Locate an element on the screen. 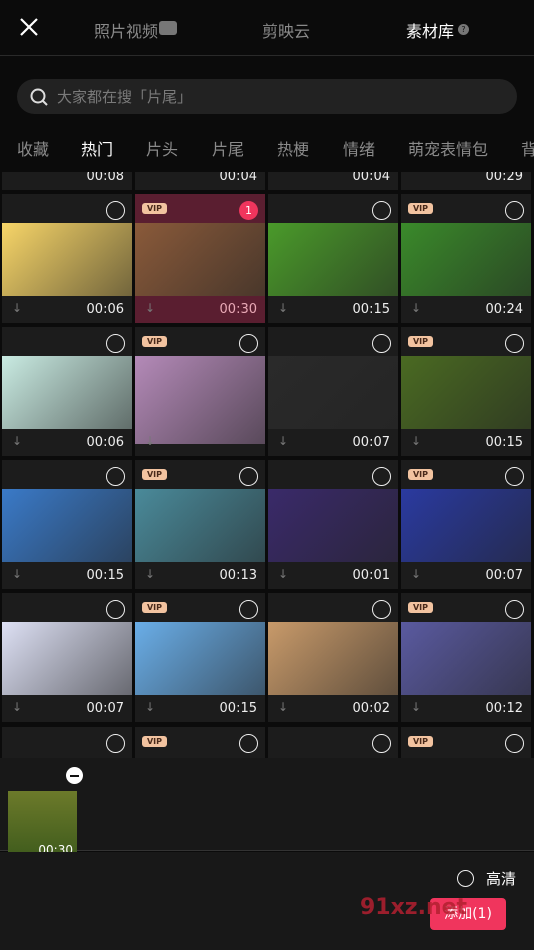 The height and width of the screenshot is (950, 534). material-item: VIP ↓ 00:07 is located at coordinates (466, 524).